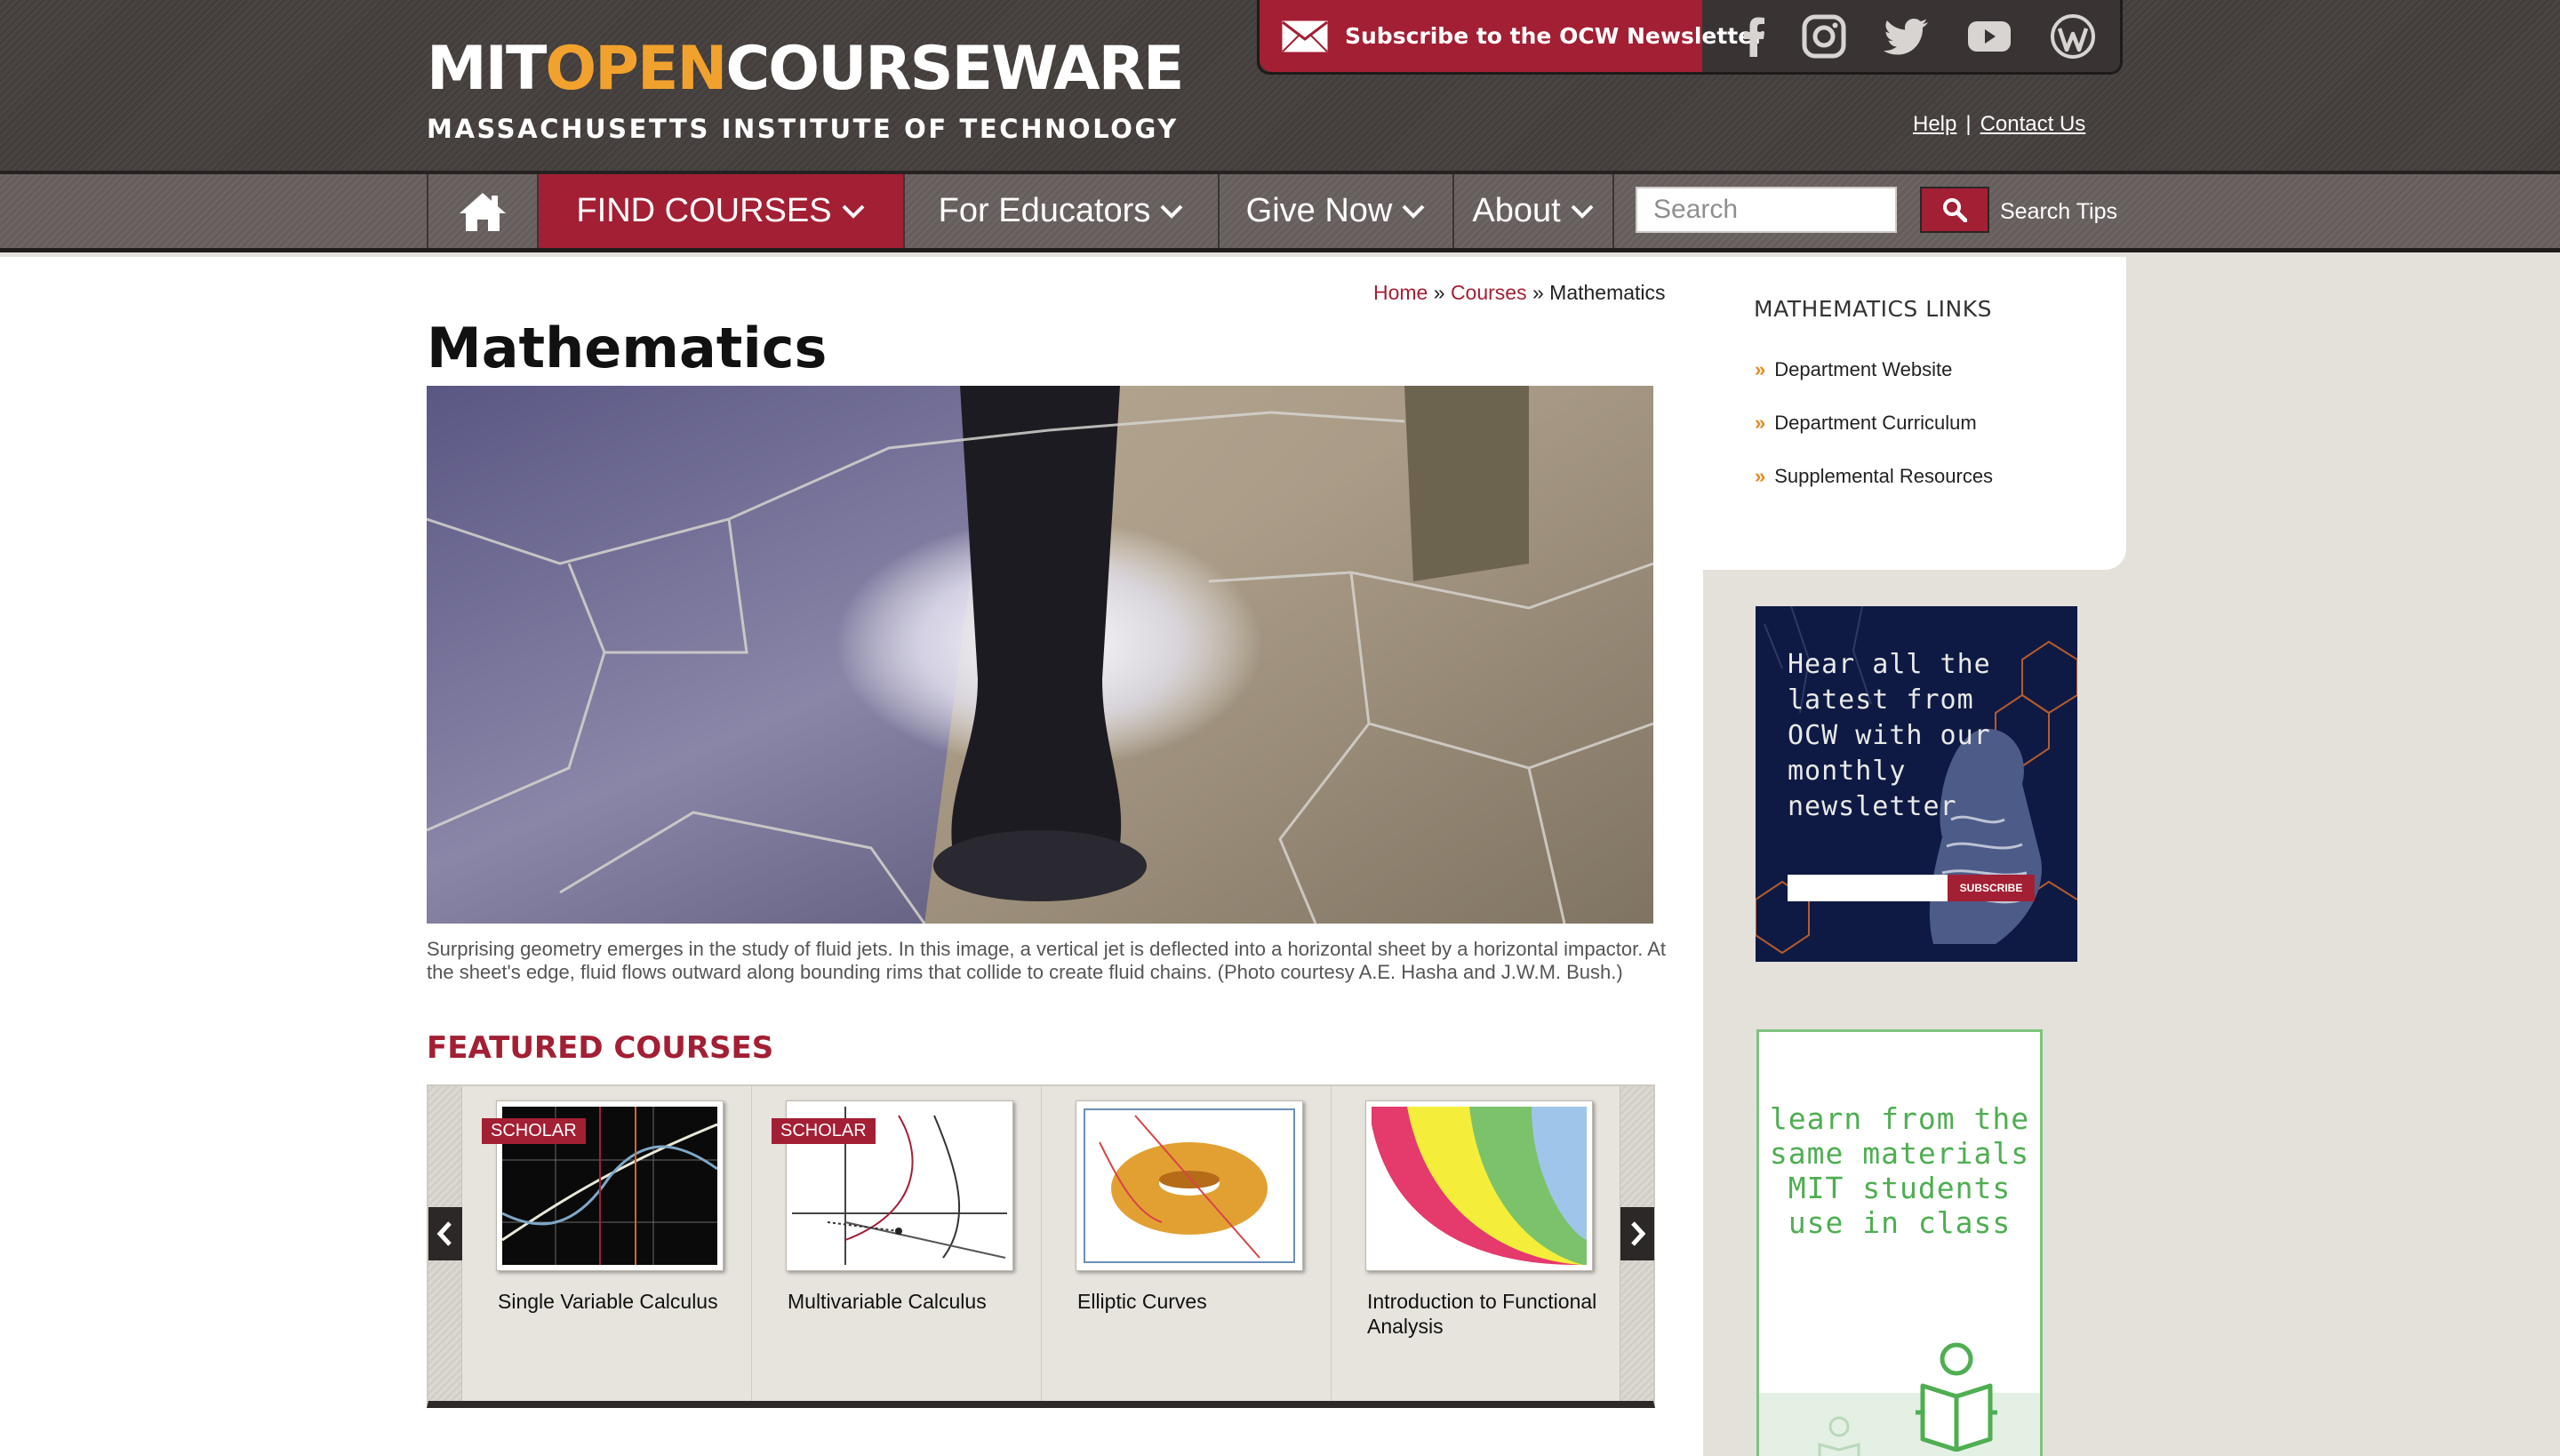 This screenshot has height=1456, width=2560. I want to click on logo-mit: MIT, so click(487, 69).